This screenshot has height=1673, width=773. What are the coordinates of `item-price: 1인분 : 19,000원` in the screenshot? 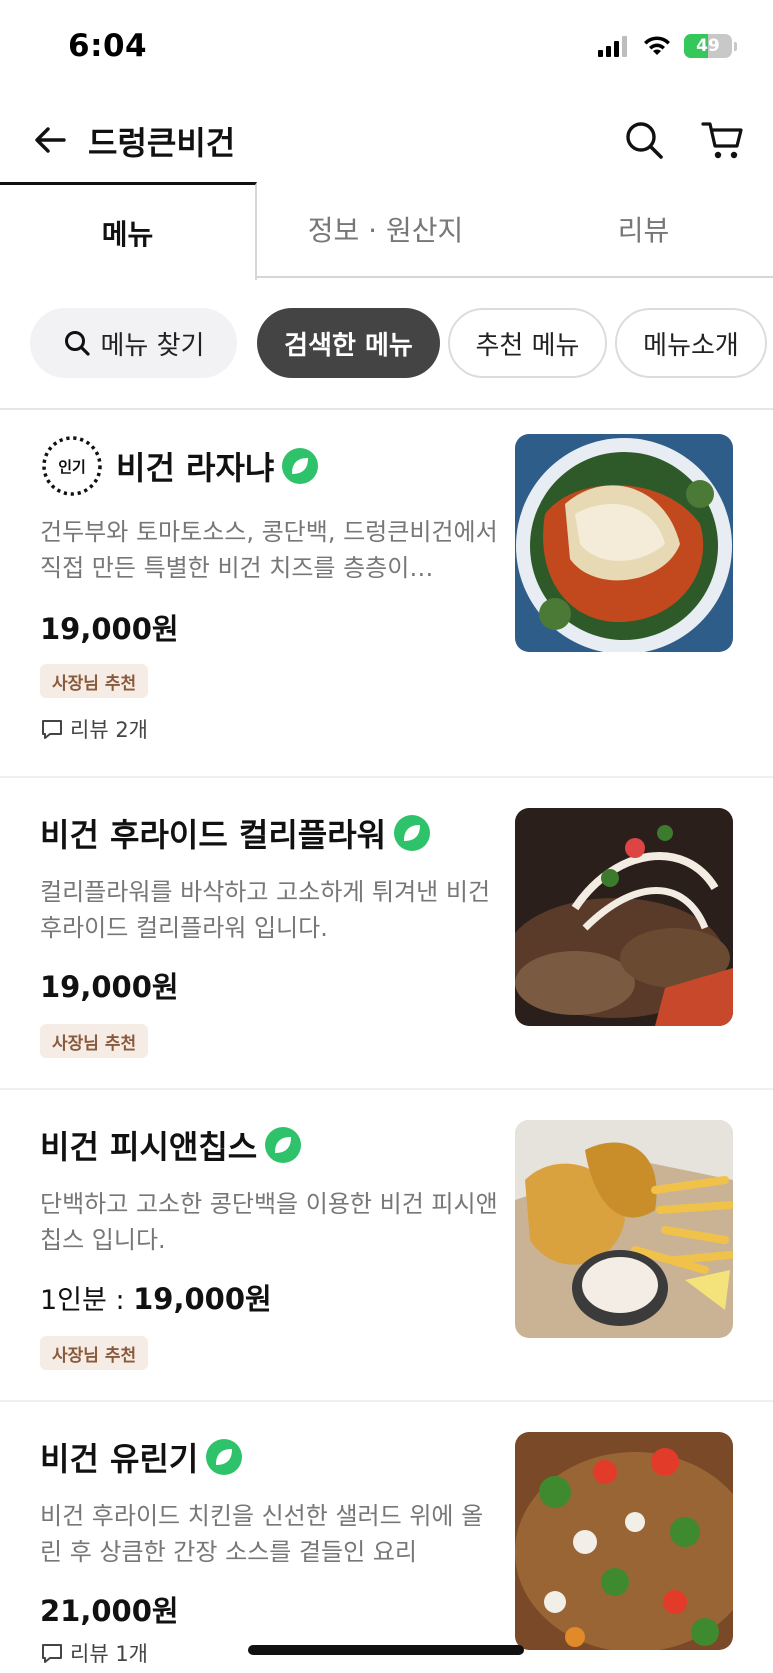 It's located at (156, 1297).